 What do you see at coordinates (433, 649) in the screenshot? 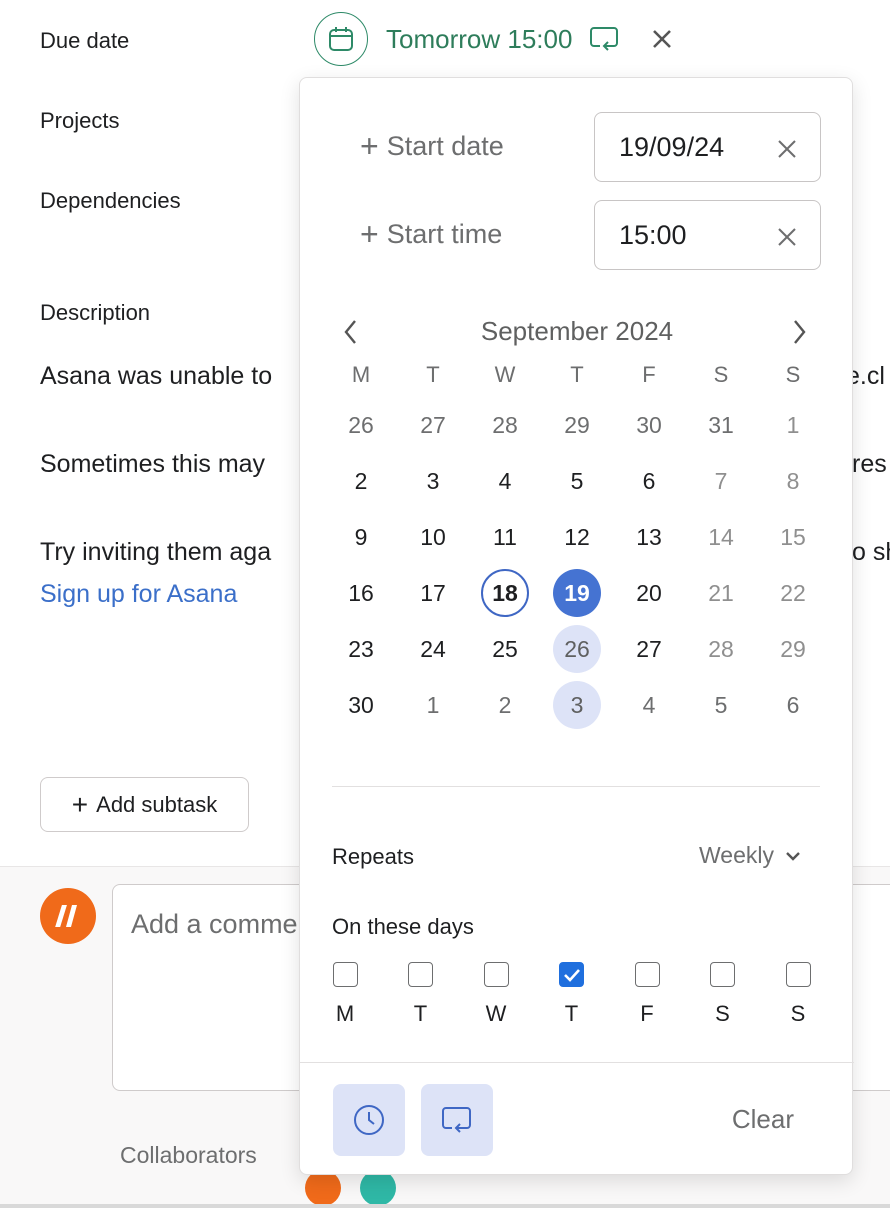
I see `calendar-day: 24` at bounding box center [433, 649].